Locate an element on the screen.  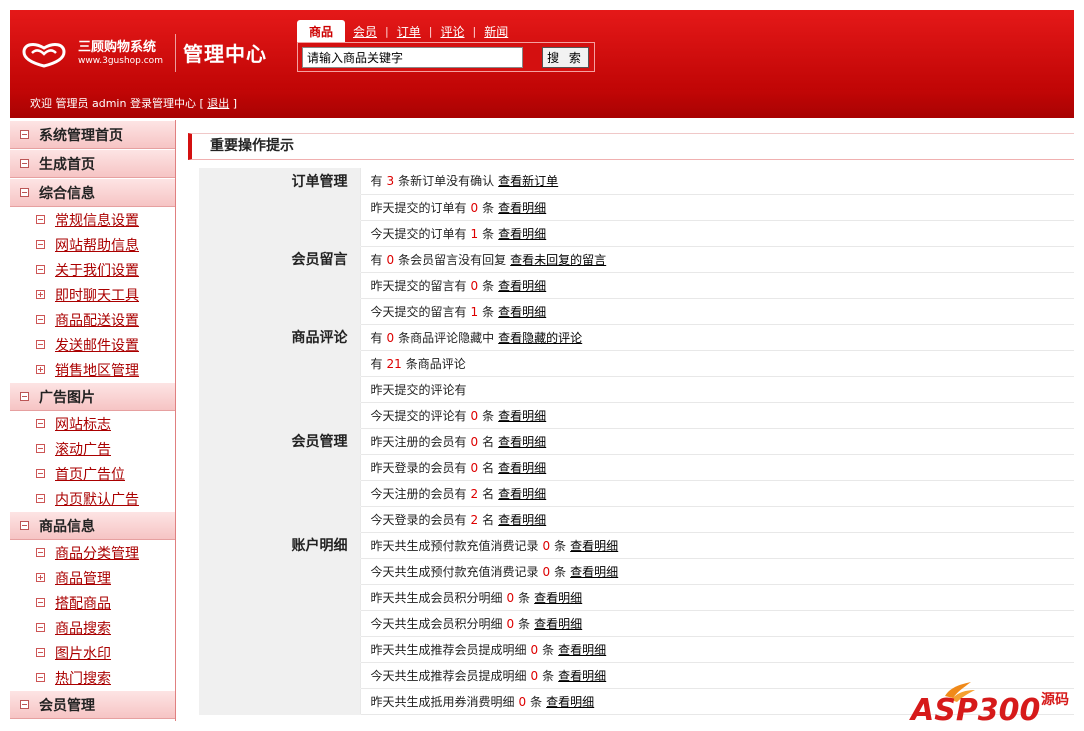
sidebar-category: 商品信息 is located at coordinates (92, 525).